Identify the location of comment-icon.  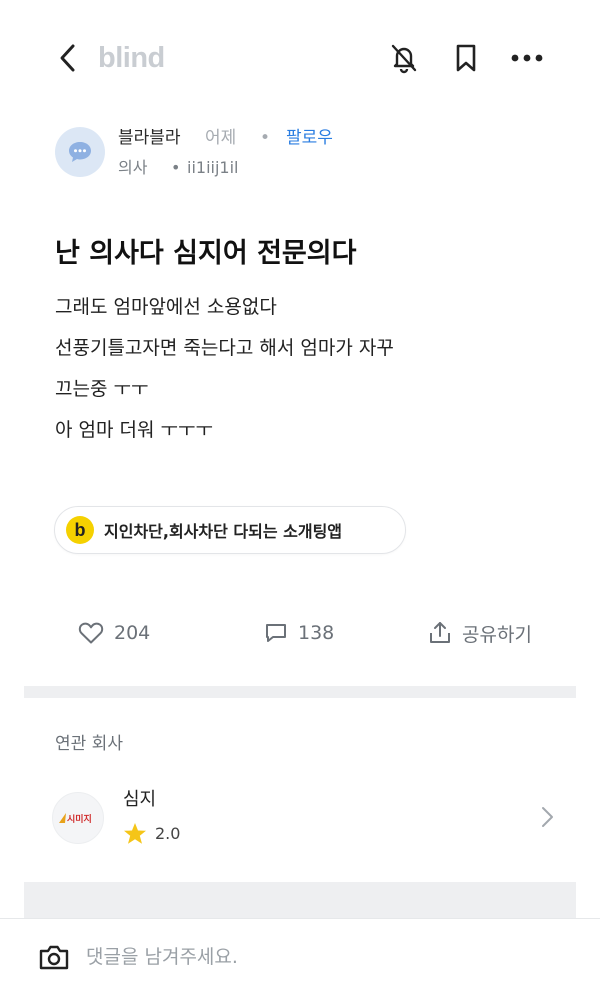
(276, 633).